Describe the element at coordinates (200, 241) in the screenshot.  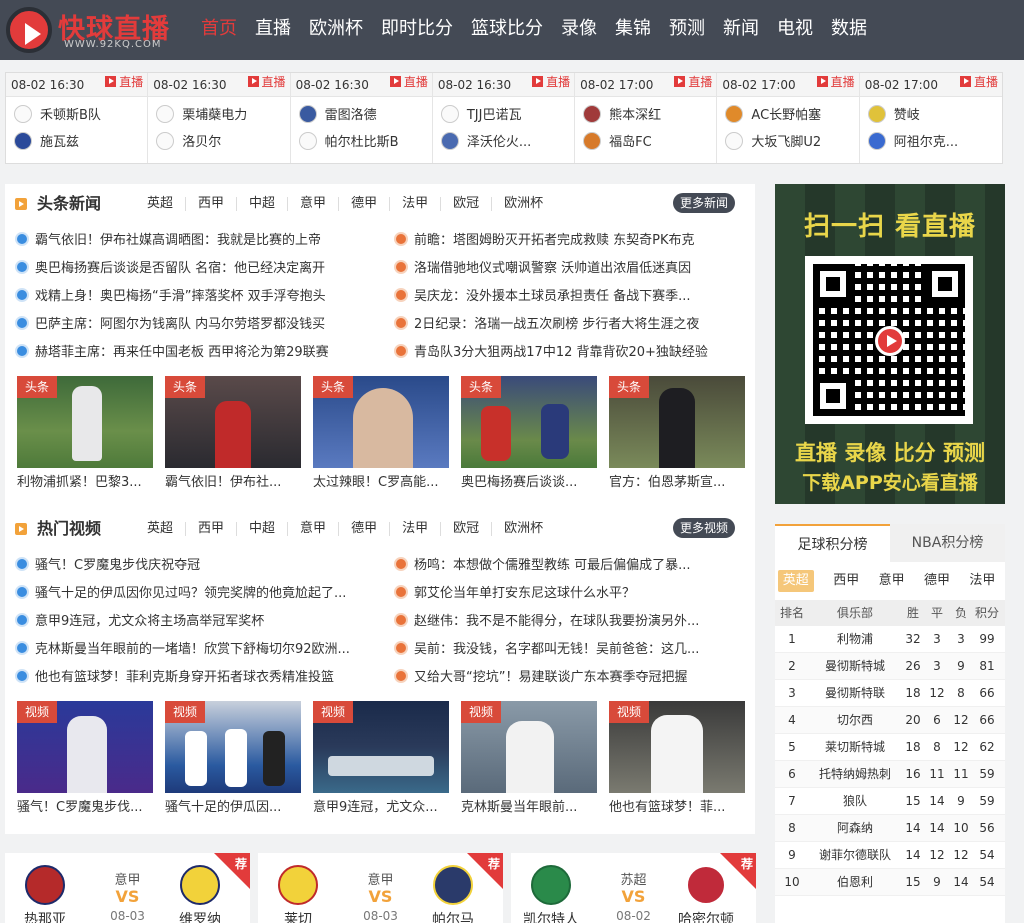
I see `list-item: 霸气依旧！伊布社媒高调晒图：我就是比赛的上帝` at that location.